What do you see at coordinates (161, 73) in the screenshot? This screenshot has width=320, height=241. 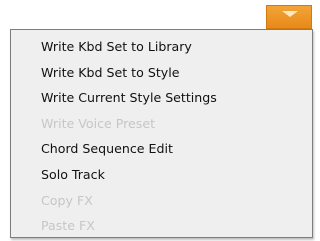 I see `menu-item-write-kbd-set-to-style: Write Kbd Set to Style` at bounding box center [161, 73].